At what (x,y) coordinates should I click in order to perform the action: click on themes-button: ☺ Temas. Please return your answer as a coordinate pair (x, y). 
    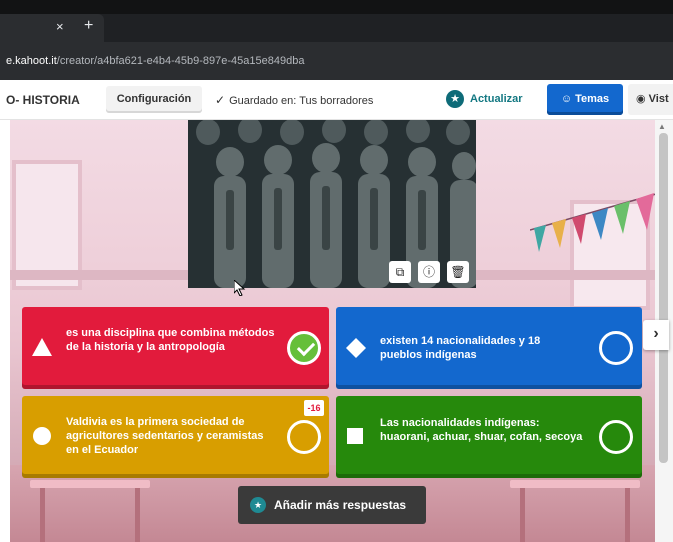
    Looking at the image, I should click on (585, 99).